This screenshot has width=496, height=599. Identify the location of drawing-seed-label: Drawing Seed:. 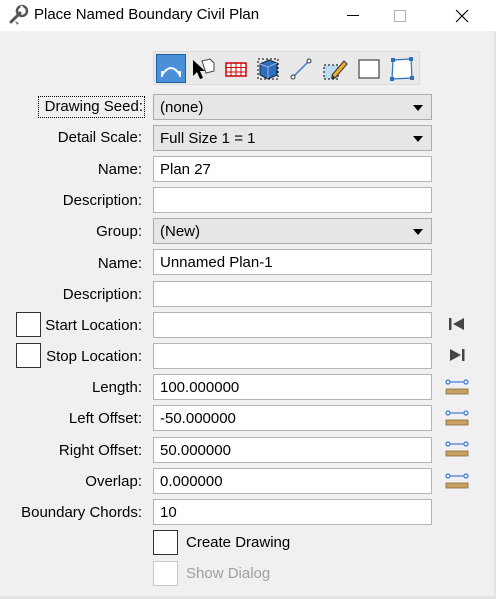
(91, 107).